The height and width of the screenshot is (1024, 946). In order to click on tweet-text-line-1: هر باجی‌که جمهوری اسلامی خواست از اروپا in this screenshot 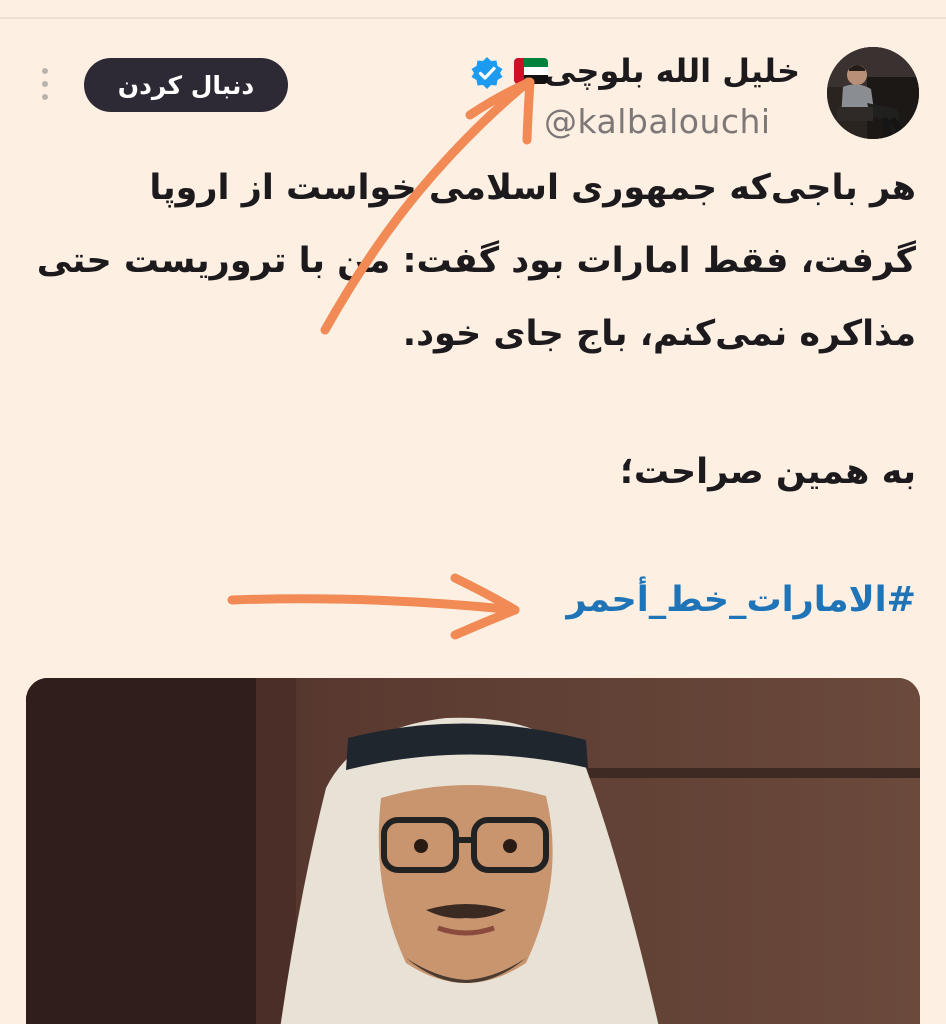, I will do `click(532, 188)`.